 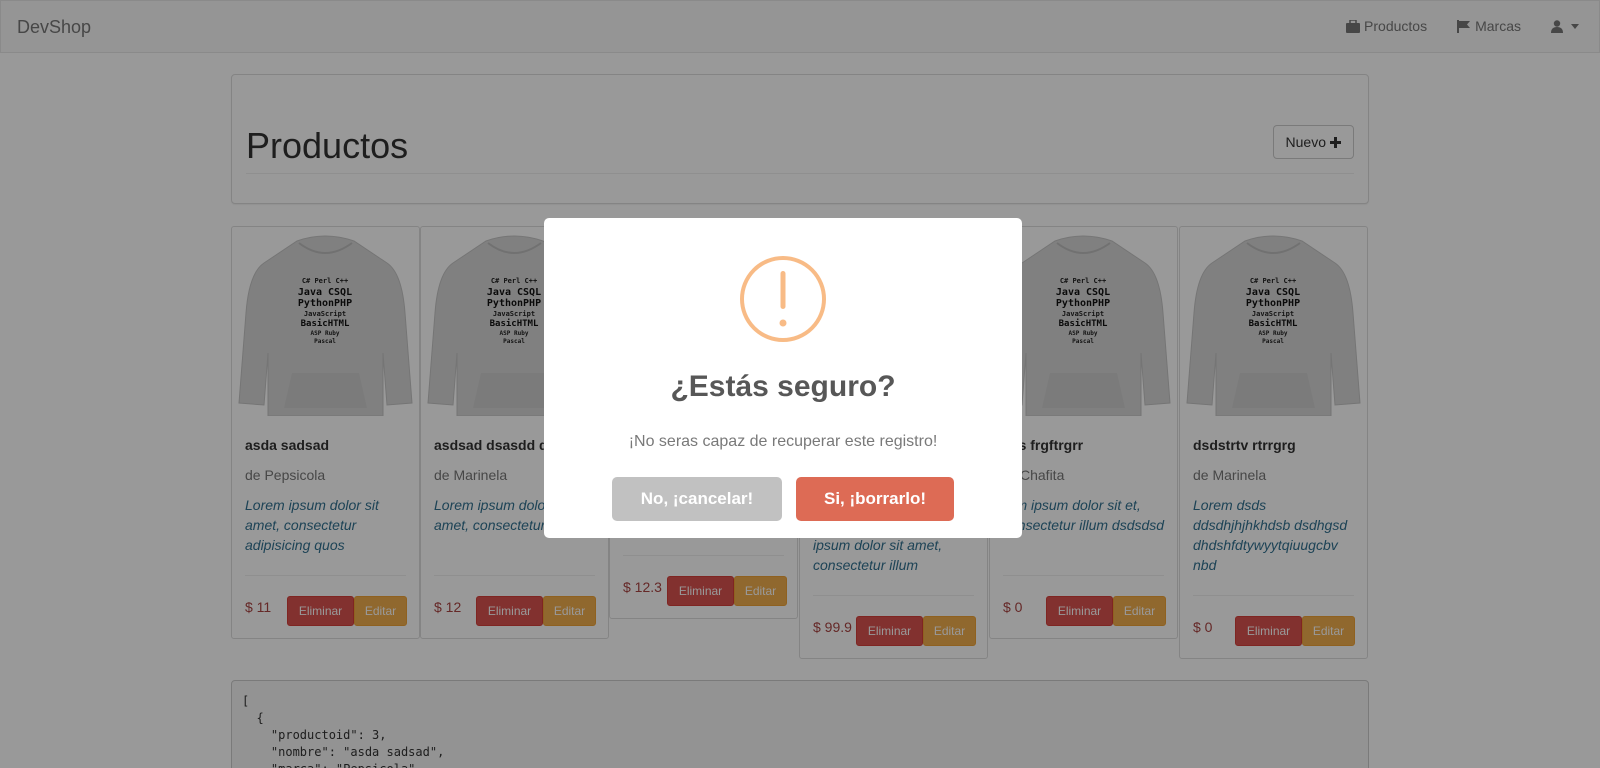 What do you see at coordinates (783, 386) in the screenshot?
I see `dialog-title: ¿Estás seguro?` at bounding box center [783, 386].